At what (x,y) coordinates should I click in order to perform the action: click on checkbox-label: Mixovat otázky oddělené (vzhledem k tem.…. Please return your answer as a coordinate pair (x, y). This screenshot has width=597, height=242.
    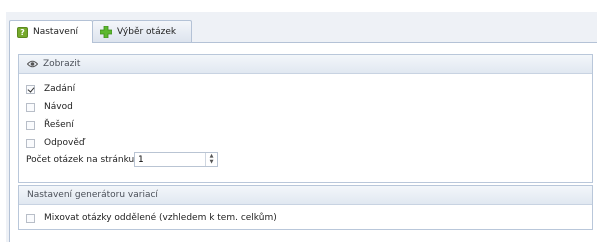
    Looking at the image, I should click on (160, 218).